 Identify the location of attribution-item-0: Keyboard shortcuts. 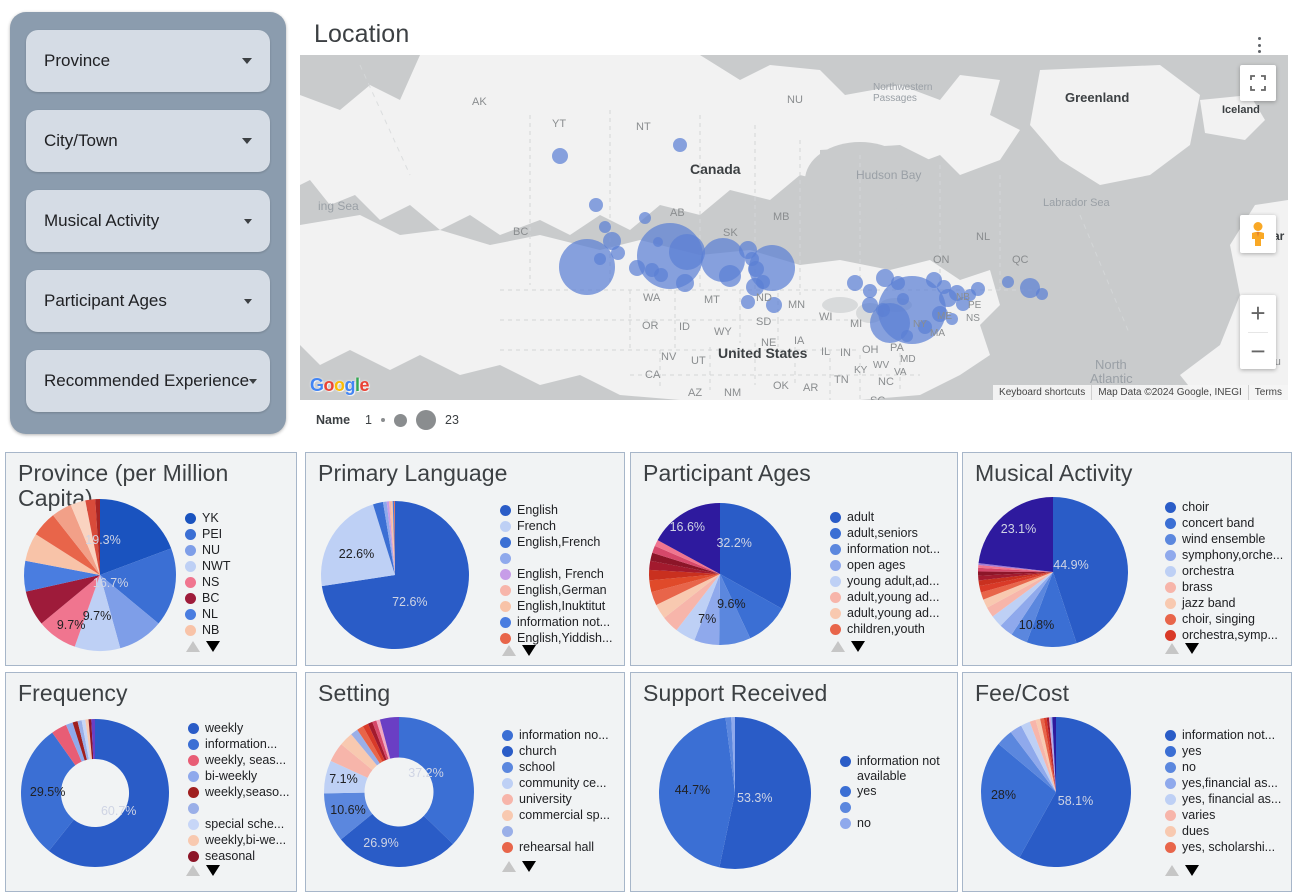
(1042, 392).